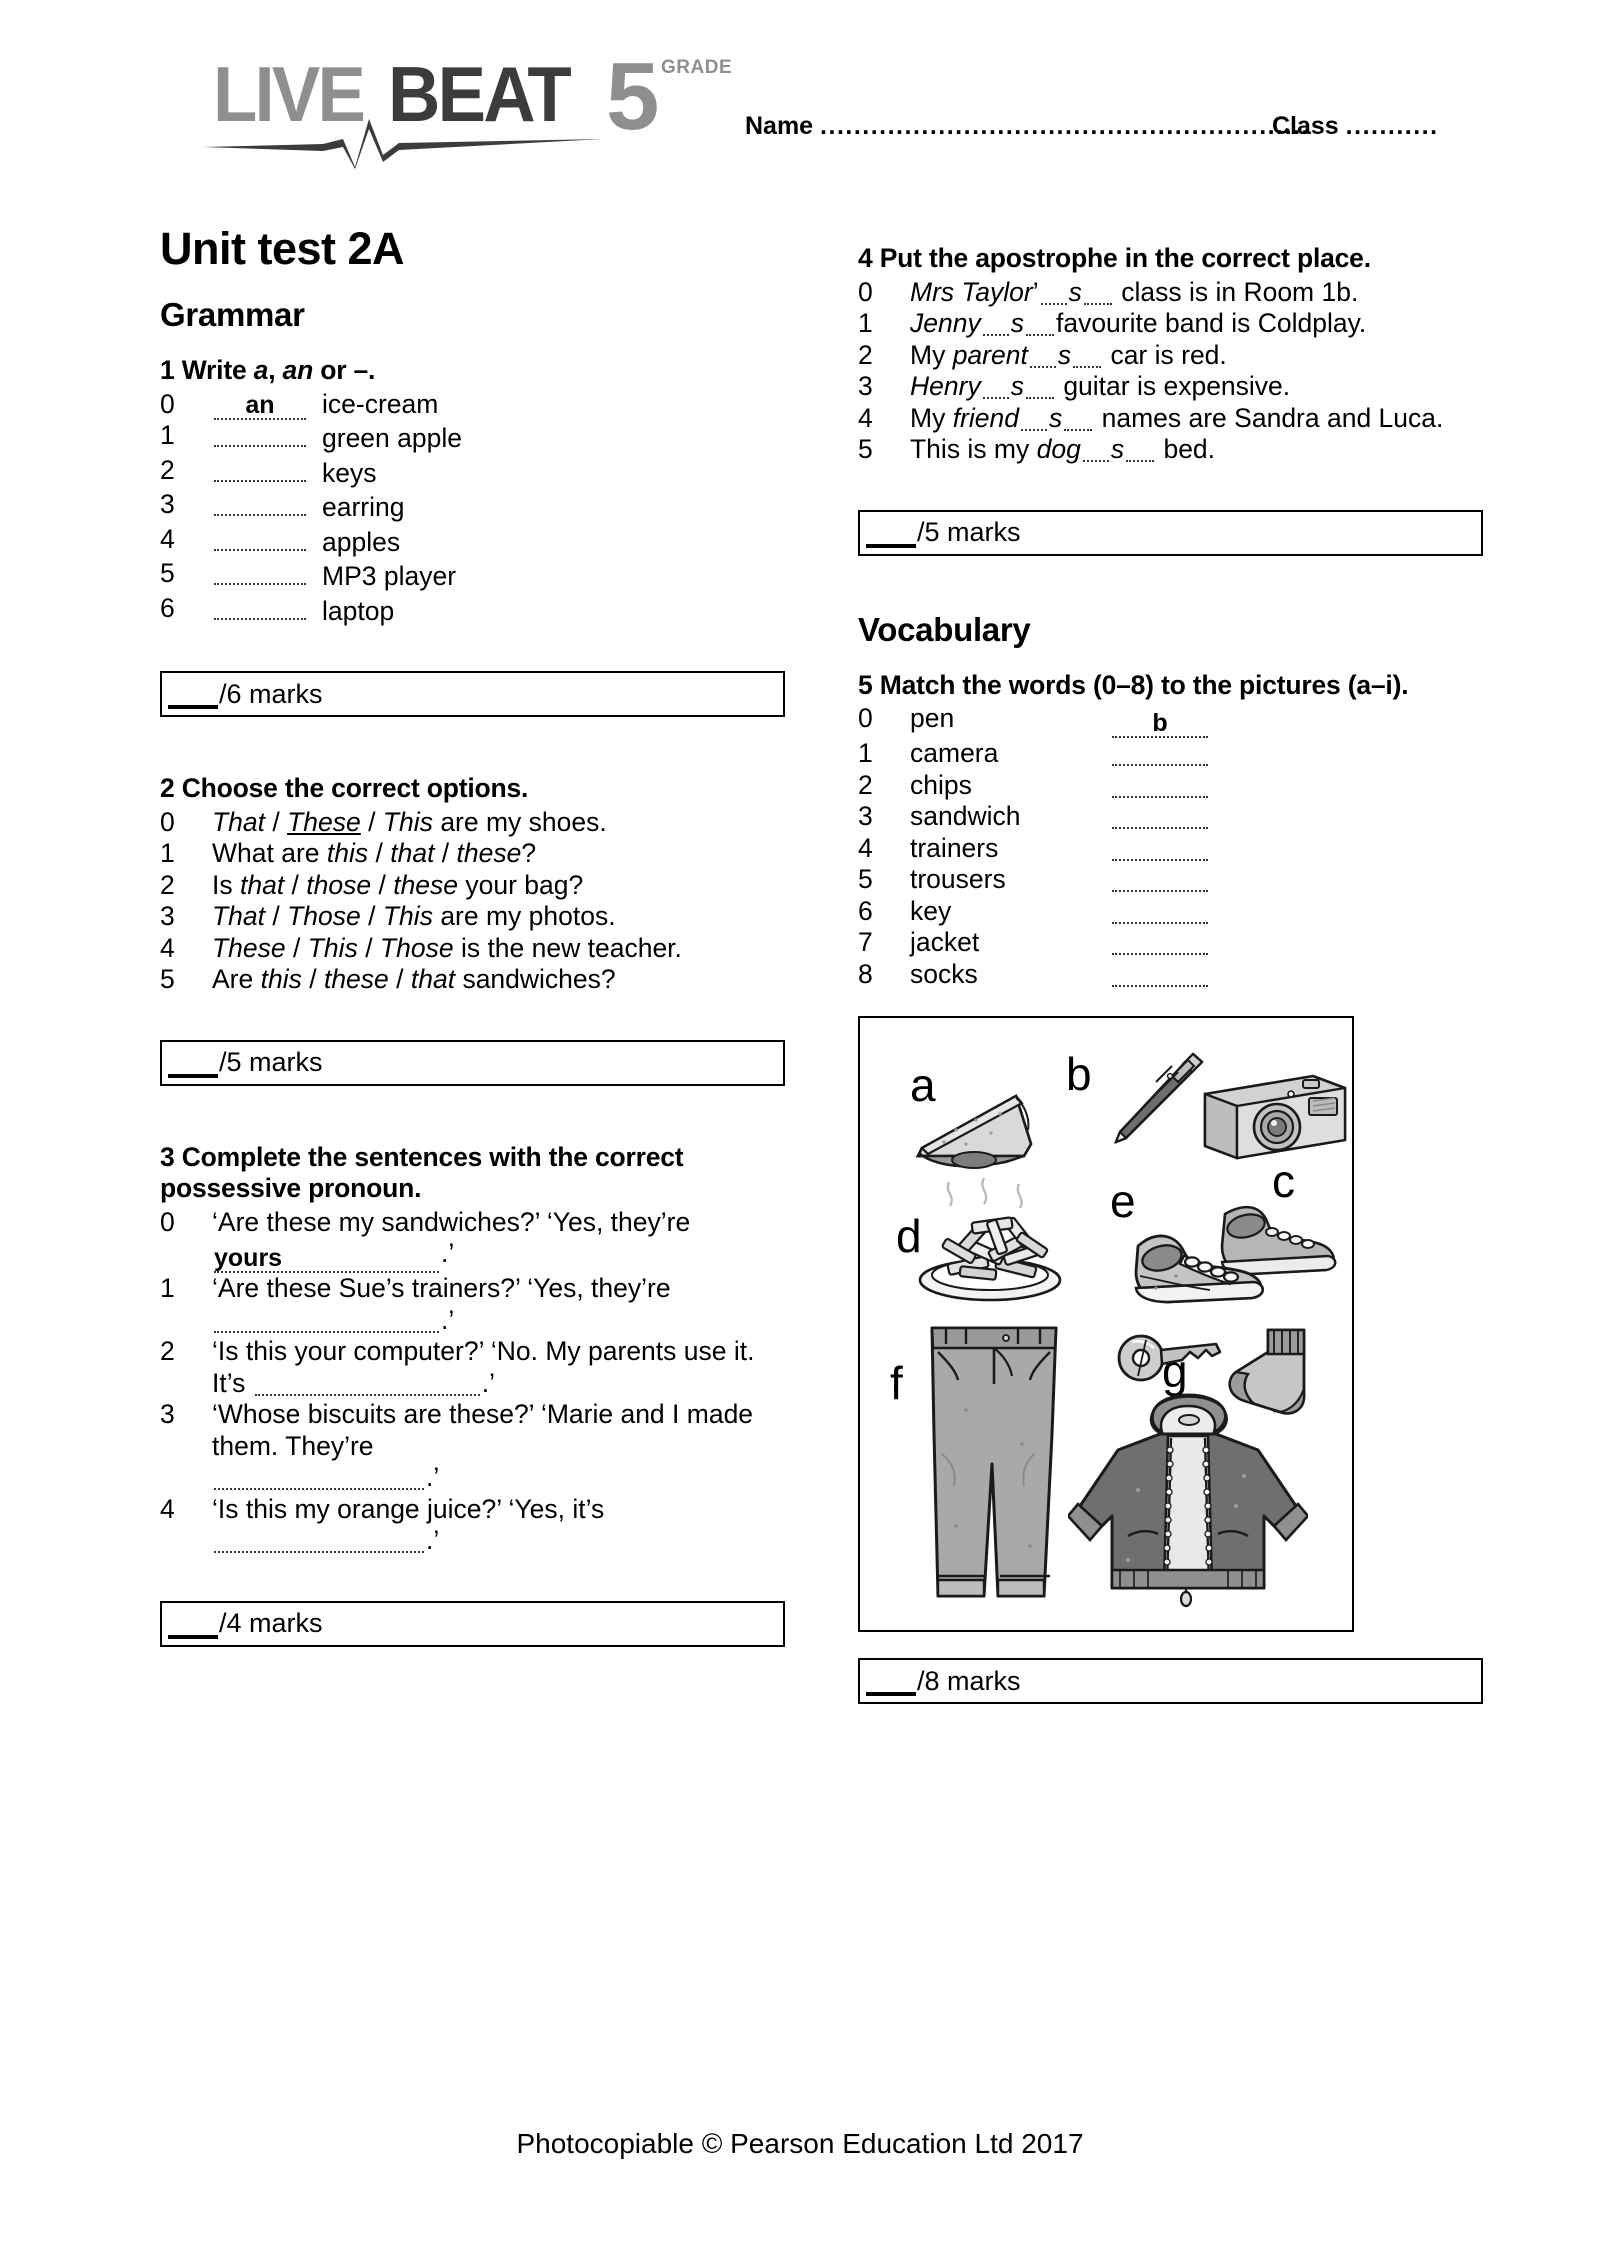  What do you see at coordinates (412, 853) in the screenshot?
I see `option-2: that` at bounding box center [412, 853].